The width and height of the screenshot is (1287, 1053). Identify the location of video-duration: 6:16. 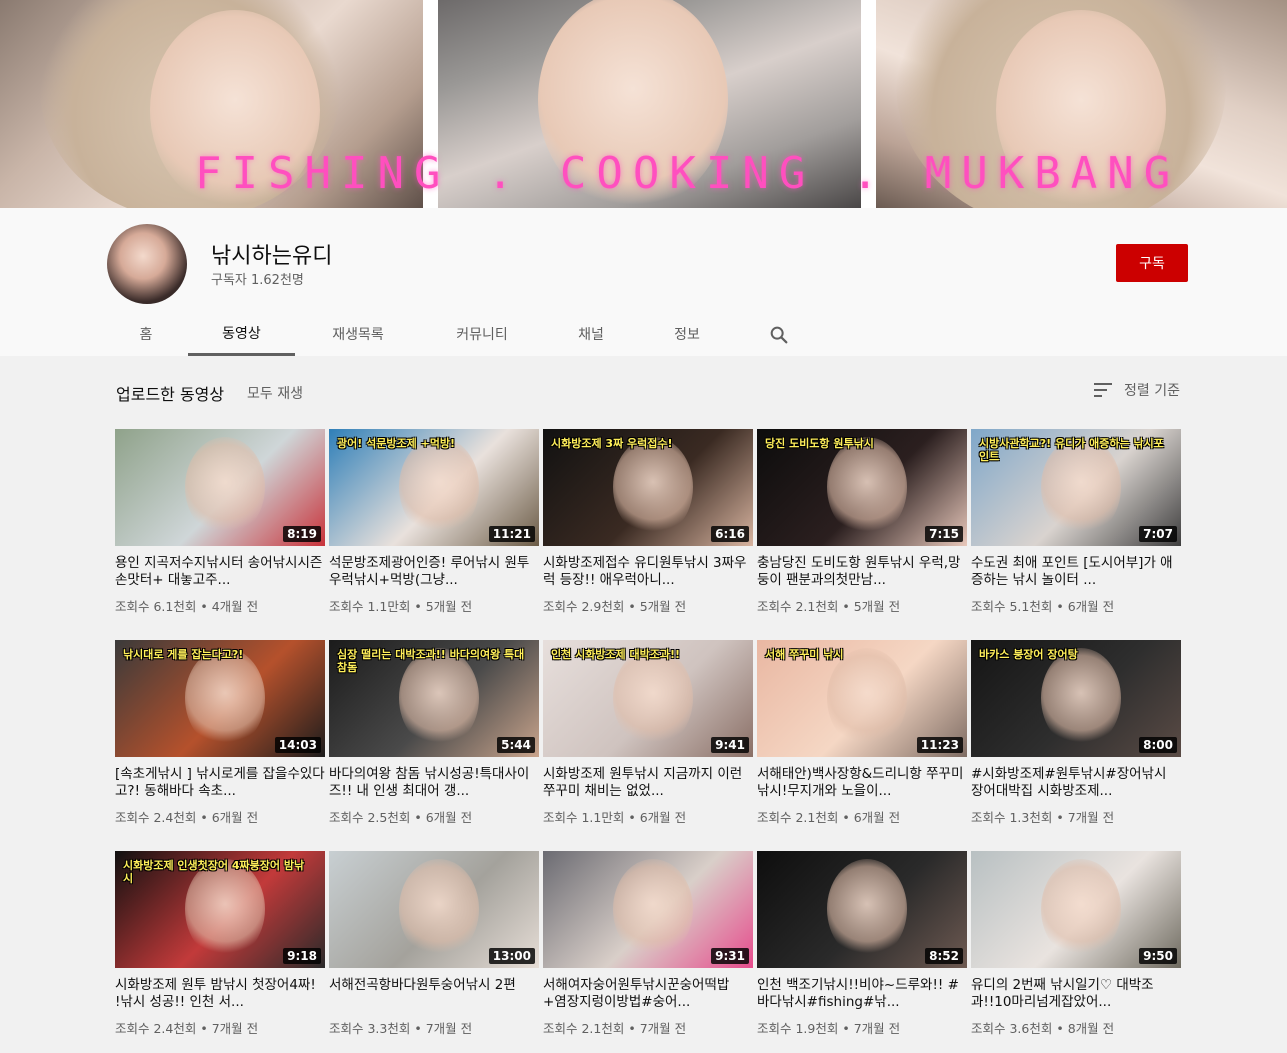
(730, 534).